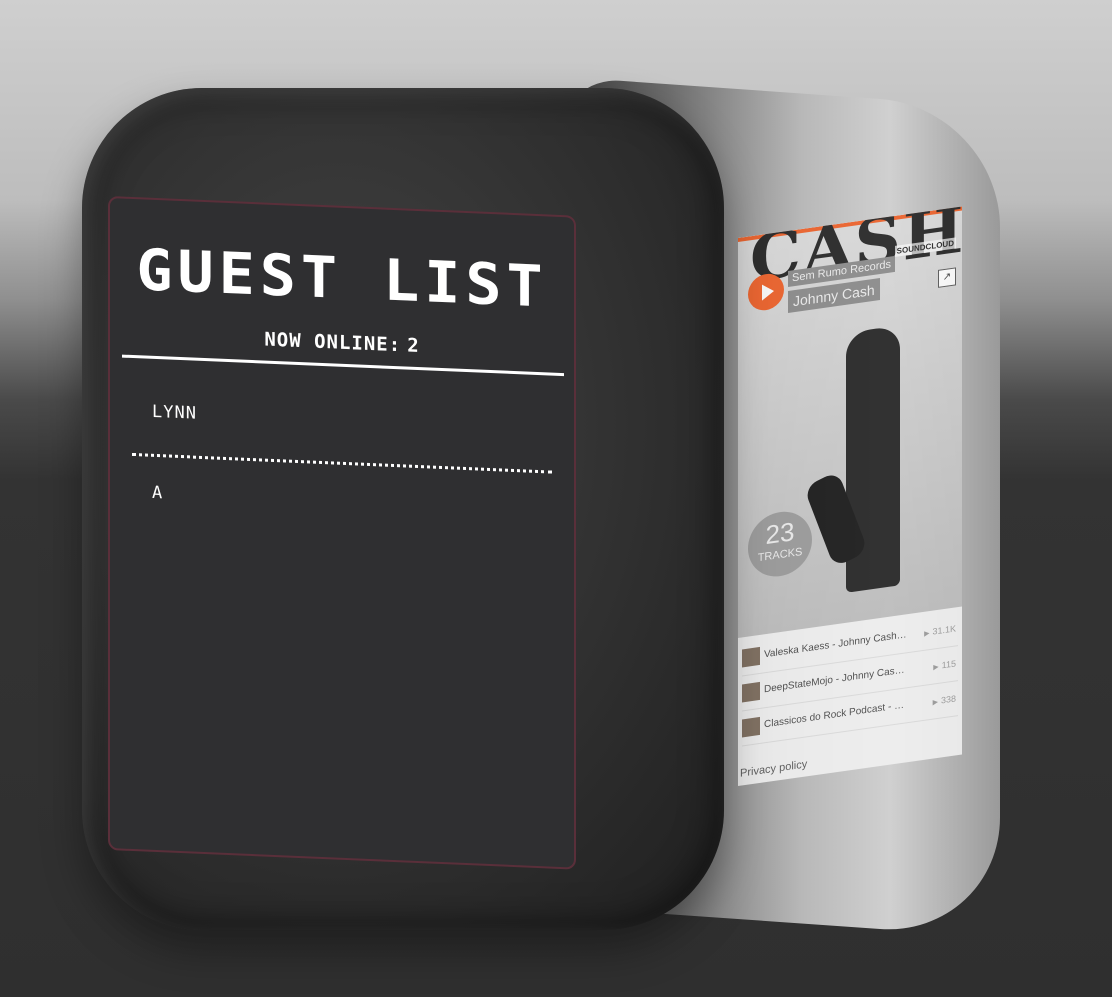  Describe the element at coordinates (780, 544) in the screenshot. I see `tracks-badge: 23 TRACKS` at that location.